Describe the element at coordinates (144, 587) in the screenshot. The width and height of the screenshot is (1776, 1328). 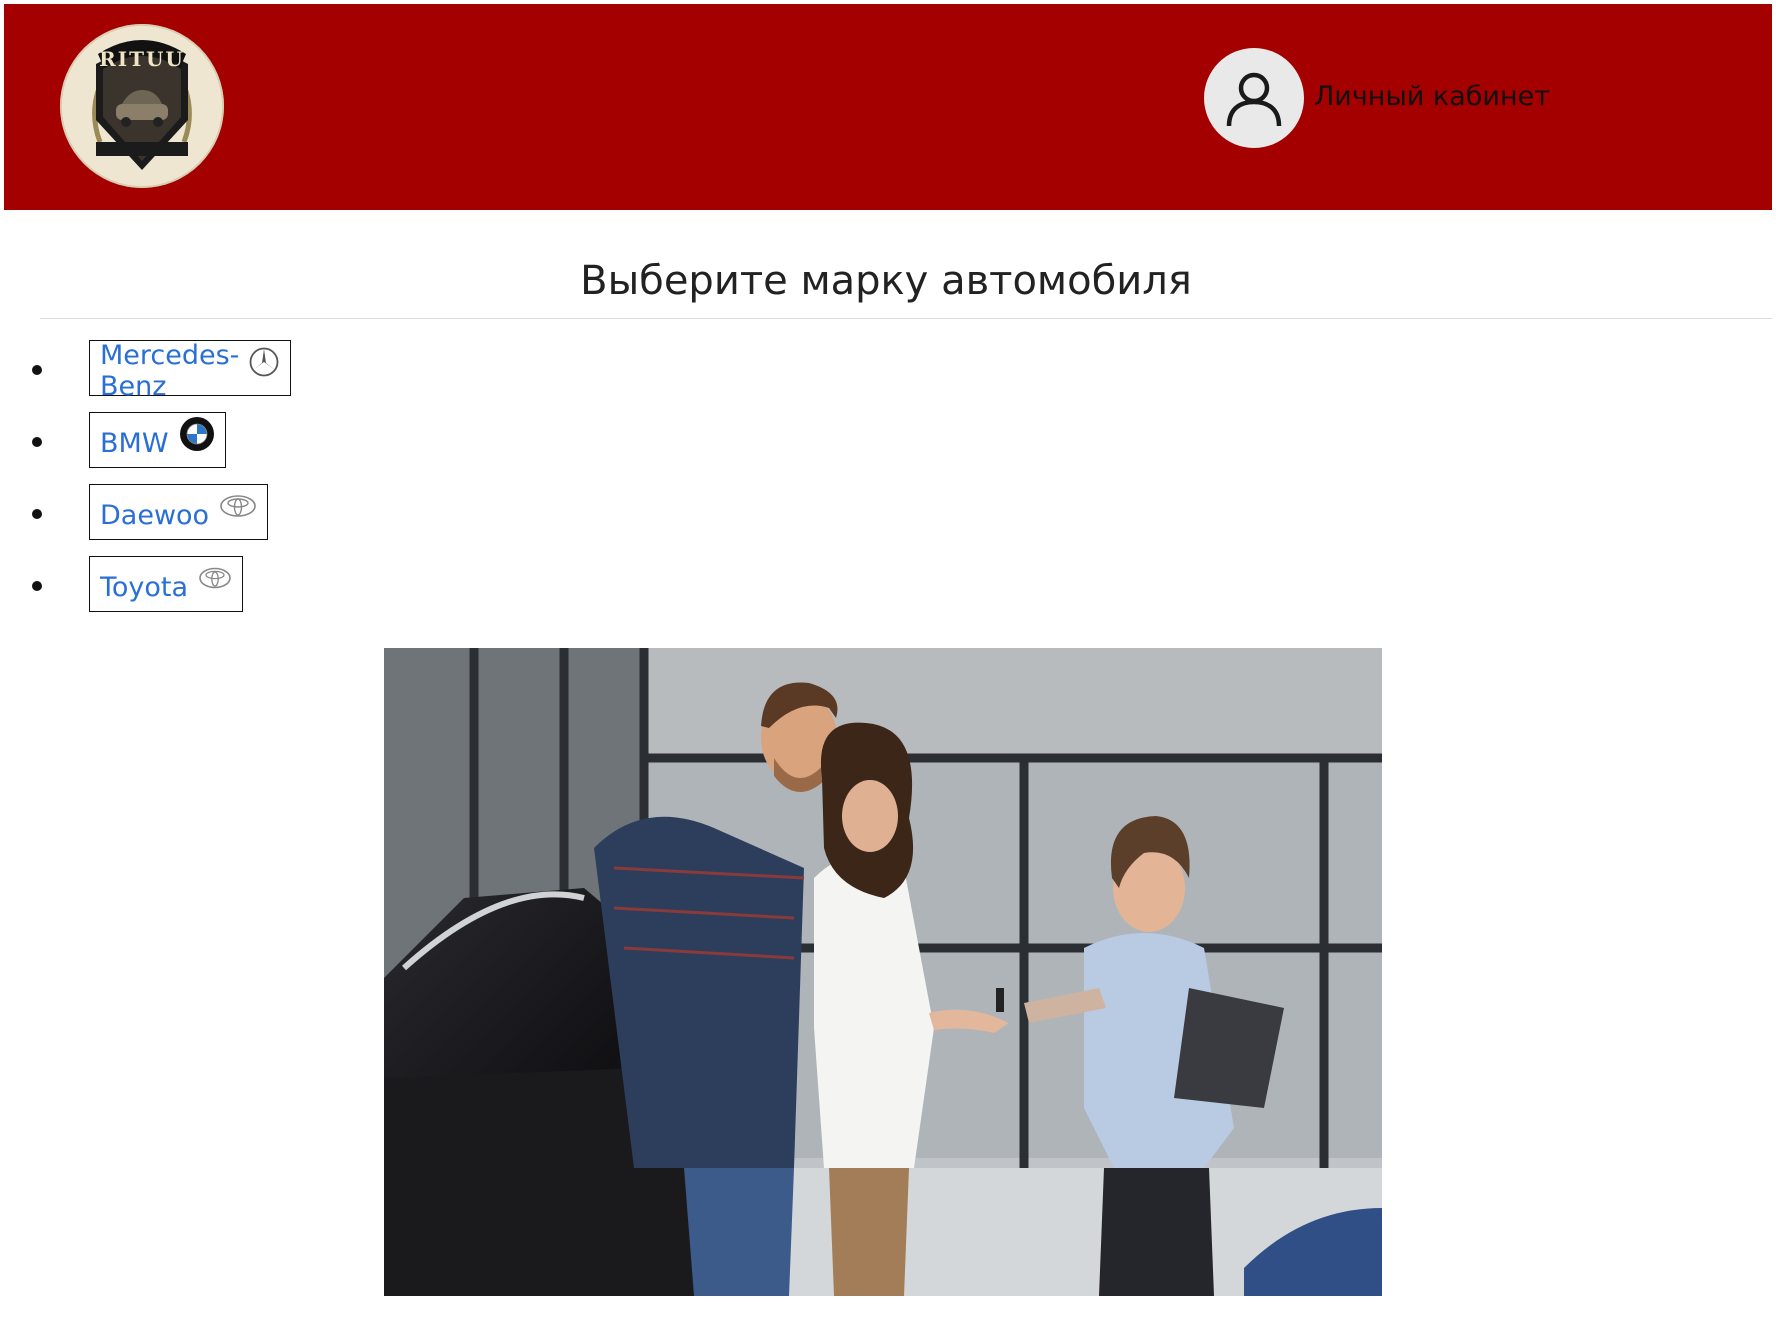
I see `brand-name: Toyota` at that location.